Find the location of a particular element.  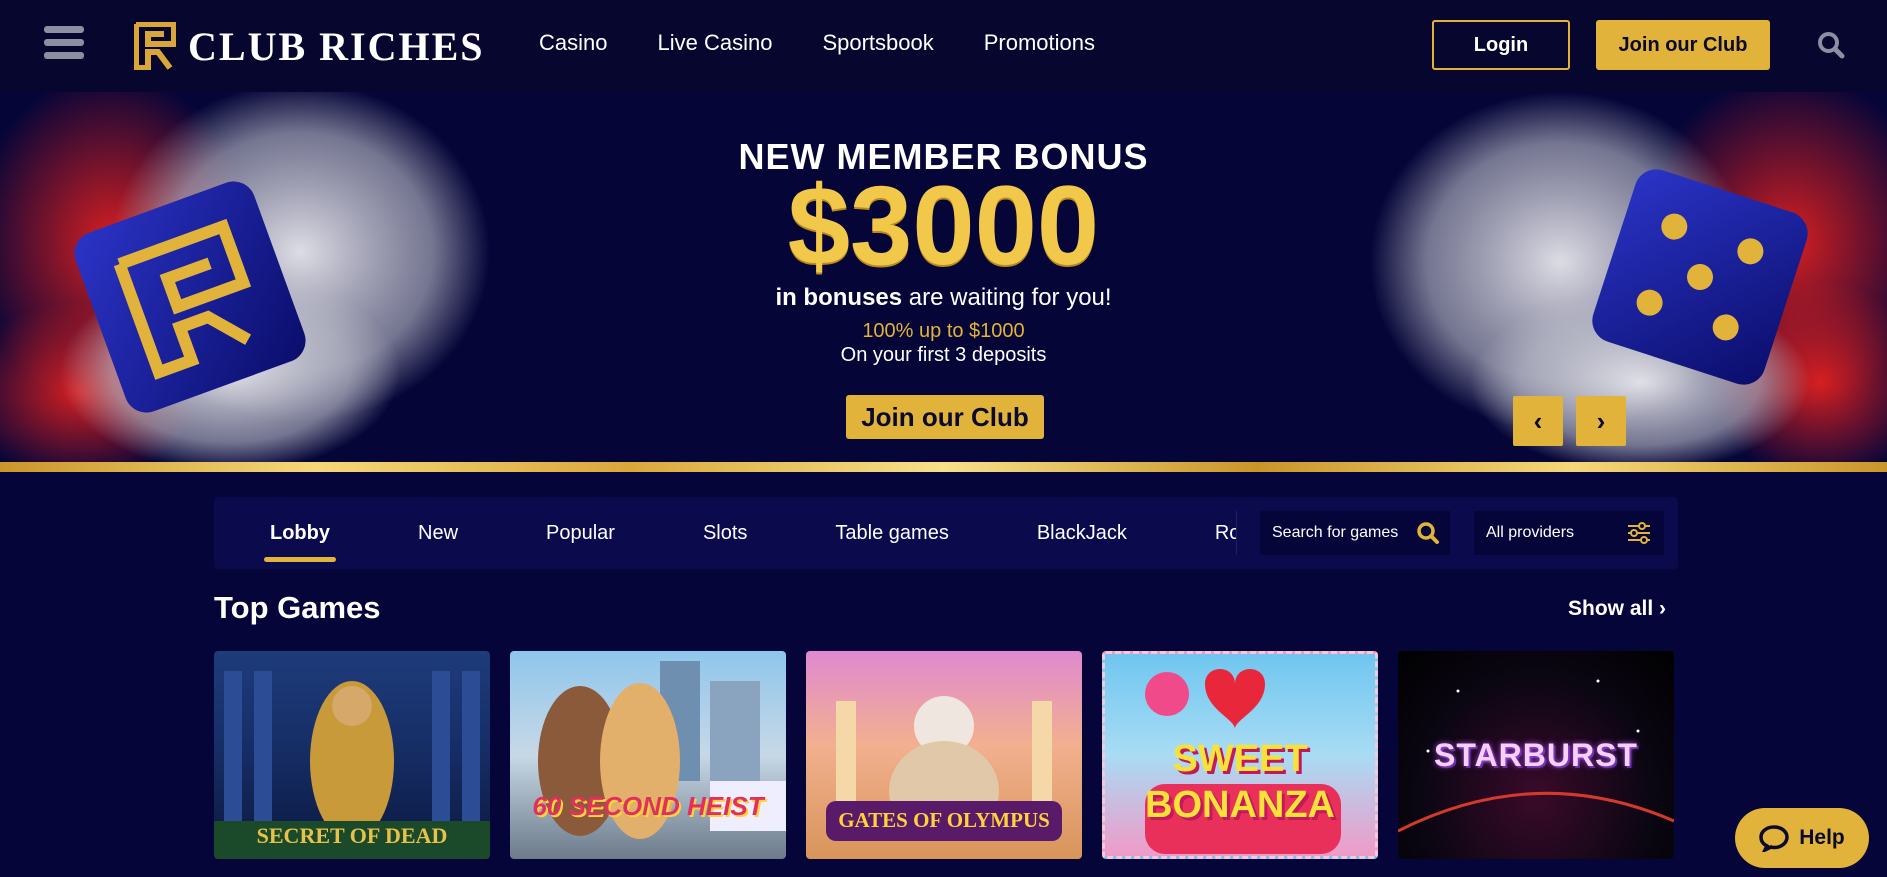

login-button: Login is located at coordinates (1501, 45).